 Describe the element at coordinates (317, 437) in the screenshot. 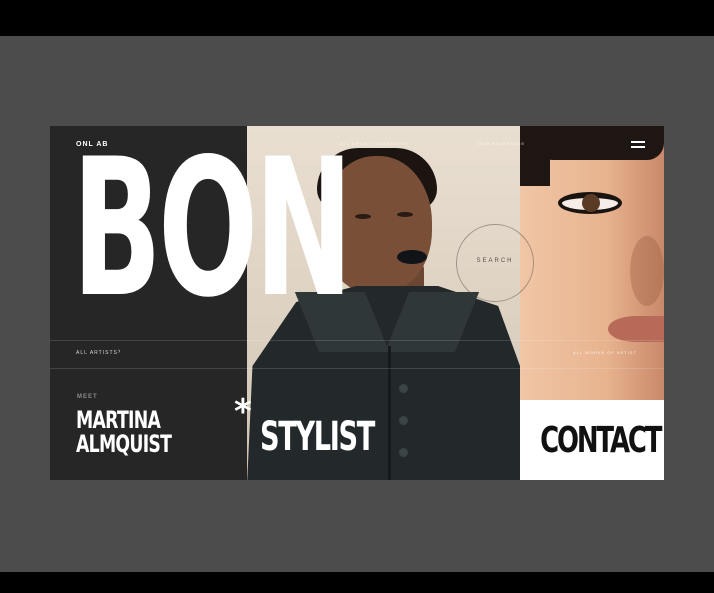

I see `artist-role: STYLIST` at that location.